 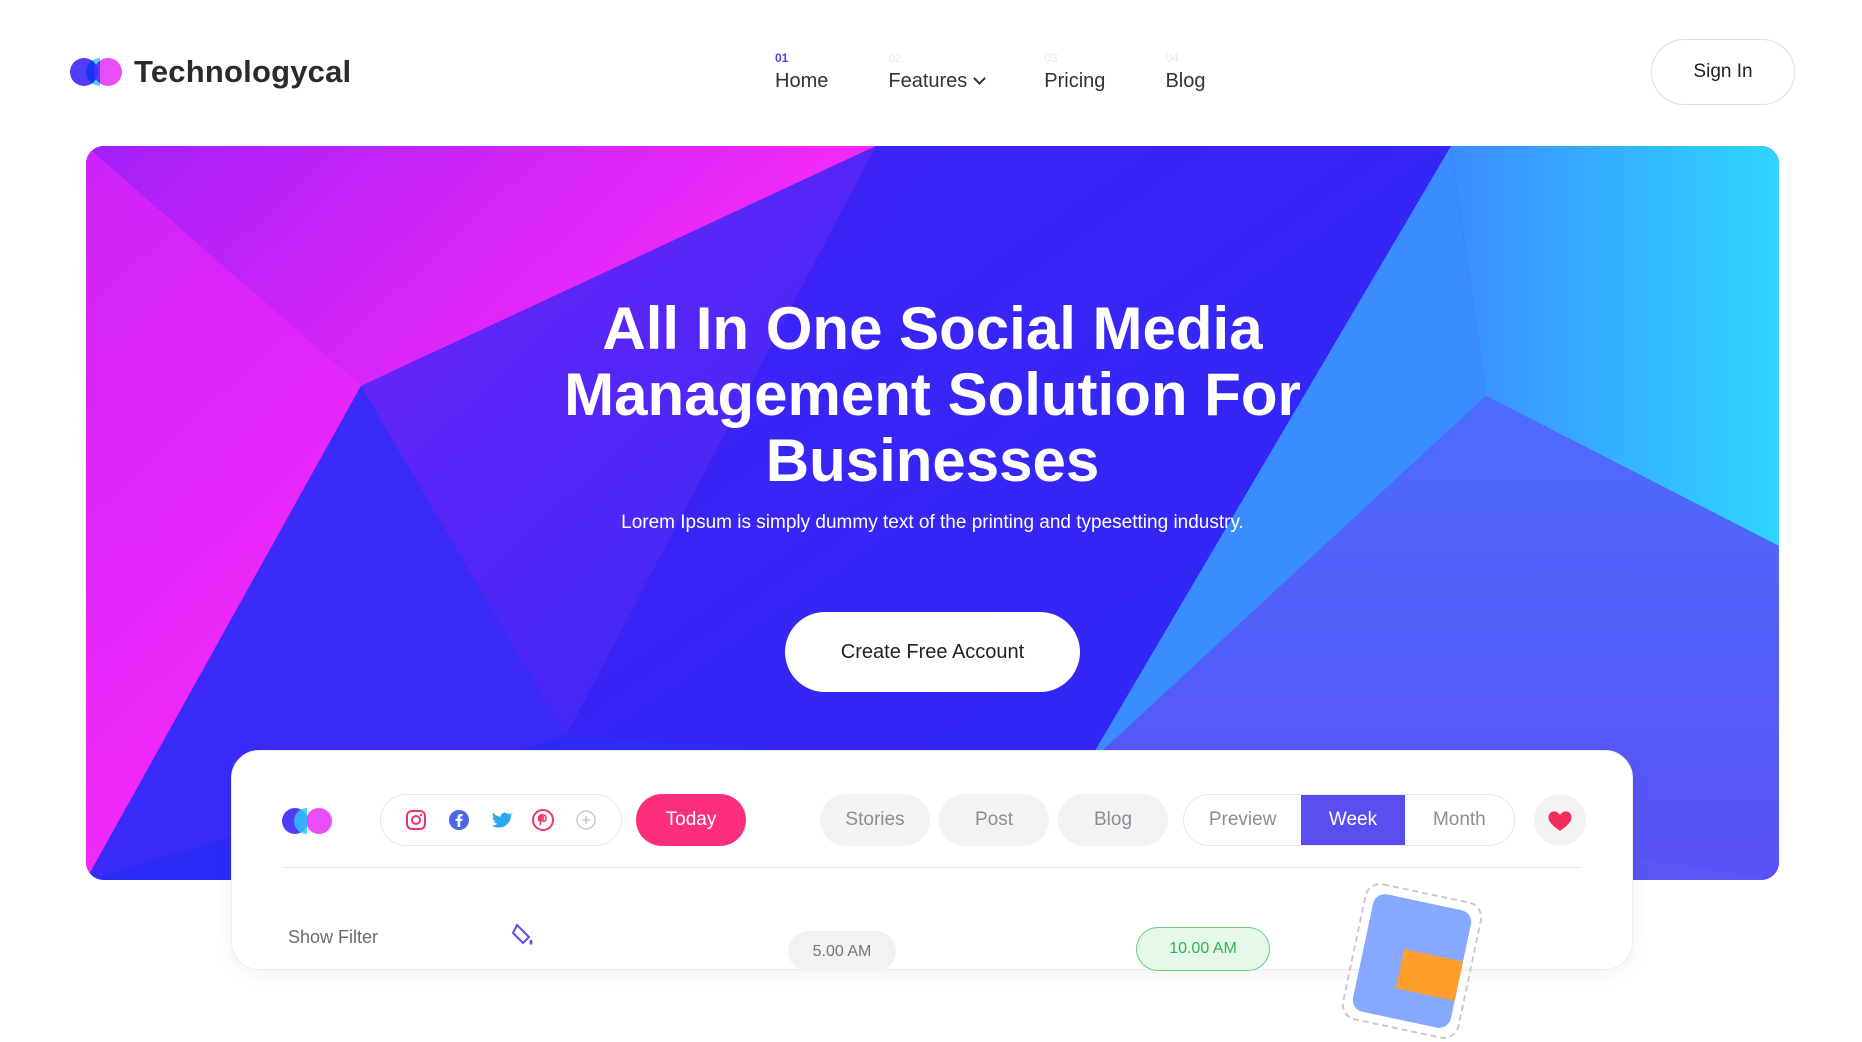 What do you see at coordinates (1172, 58) in the screenshot?
I see `nav-number: 04` at bounding box center [1172, 58].